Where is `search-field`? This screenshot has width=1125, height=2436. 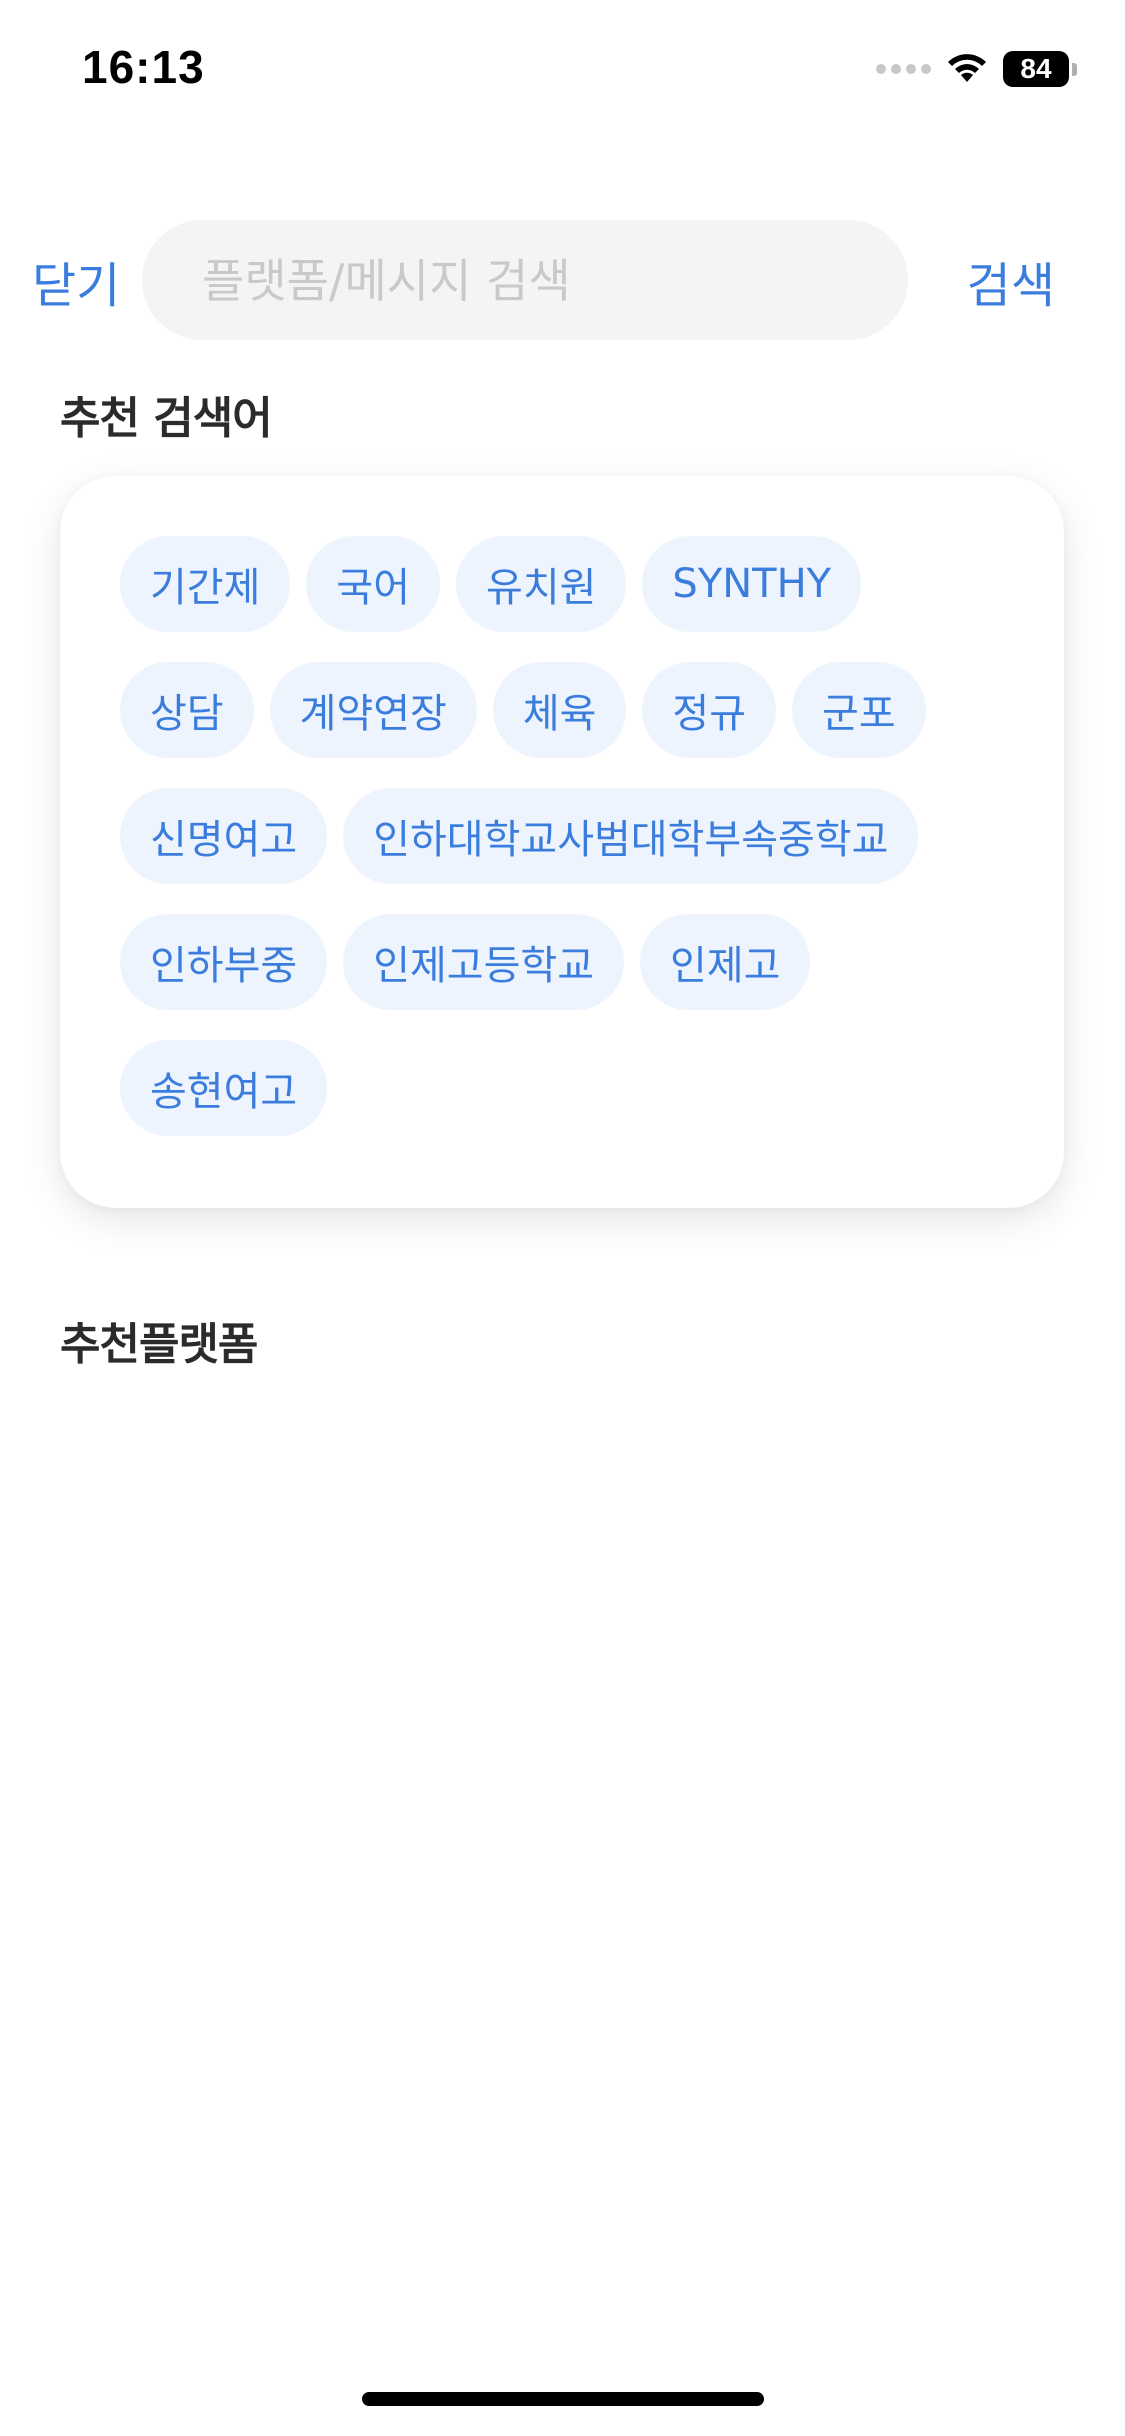 search-field is located at coordinates (525, 281).